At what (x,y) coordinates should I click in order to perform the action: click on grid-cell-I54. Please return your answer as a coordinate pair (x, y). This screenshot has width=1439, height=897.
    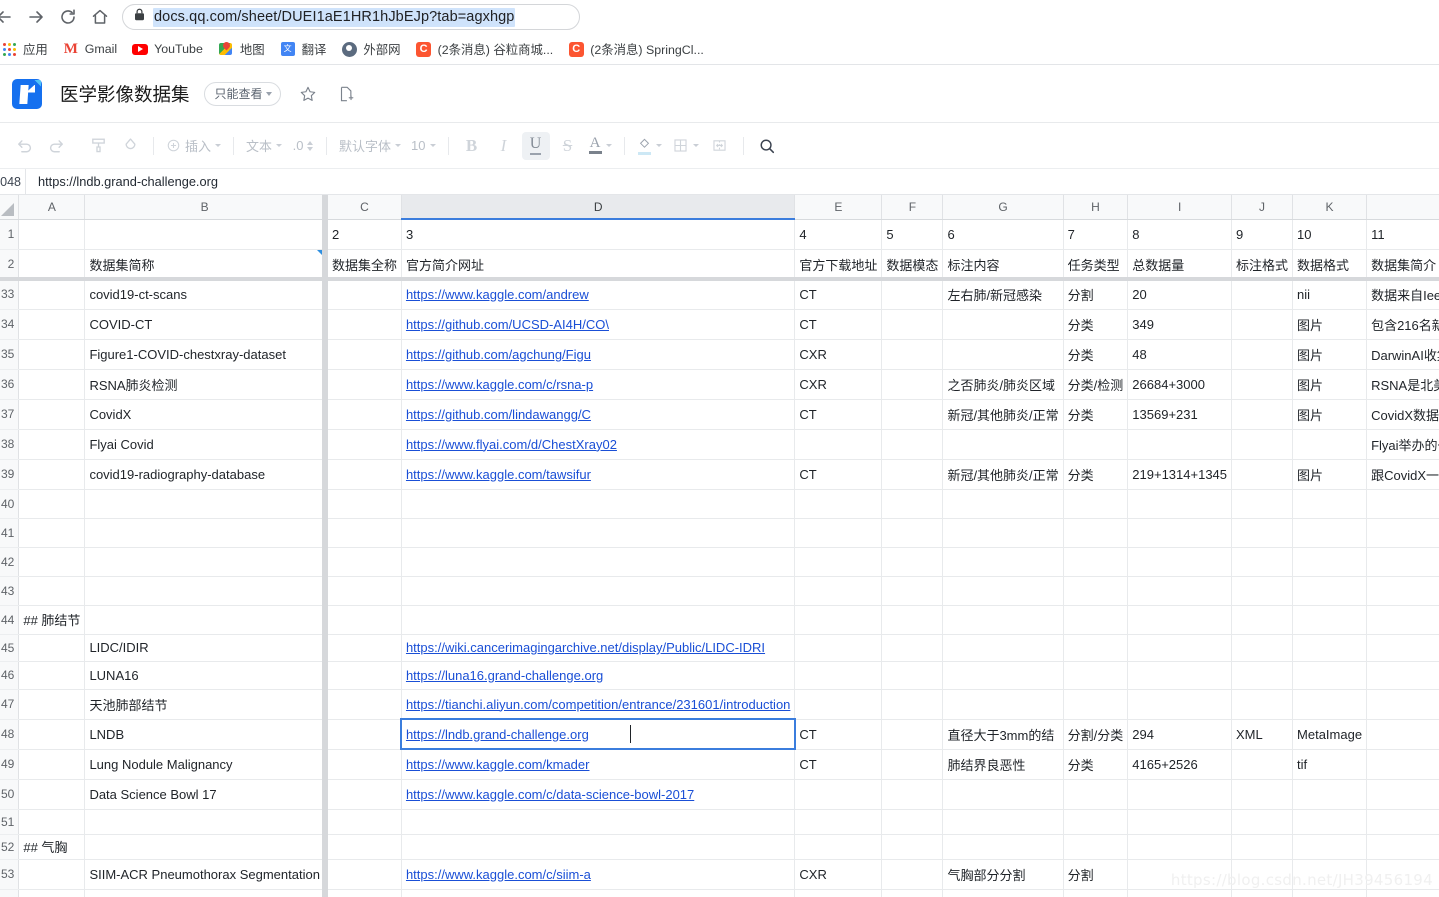
    Looking at the image, I should click on (1180, 893).